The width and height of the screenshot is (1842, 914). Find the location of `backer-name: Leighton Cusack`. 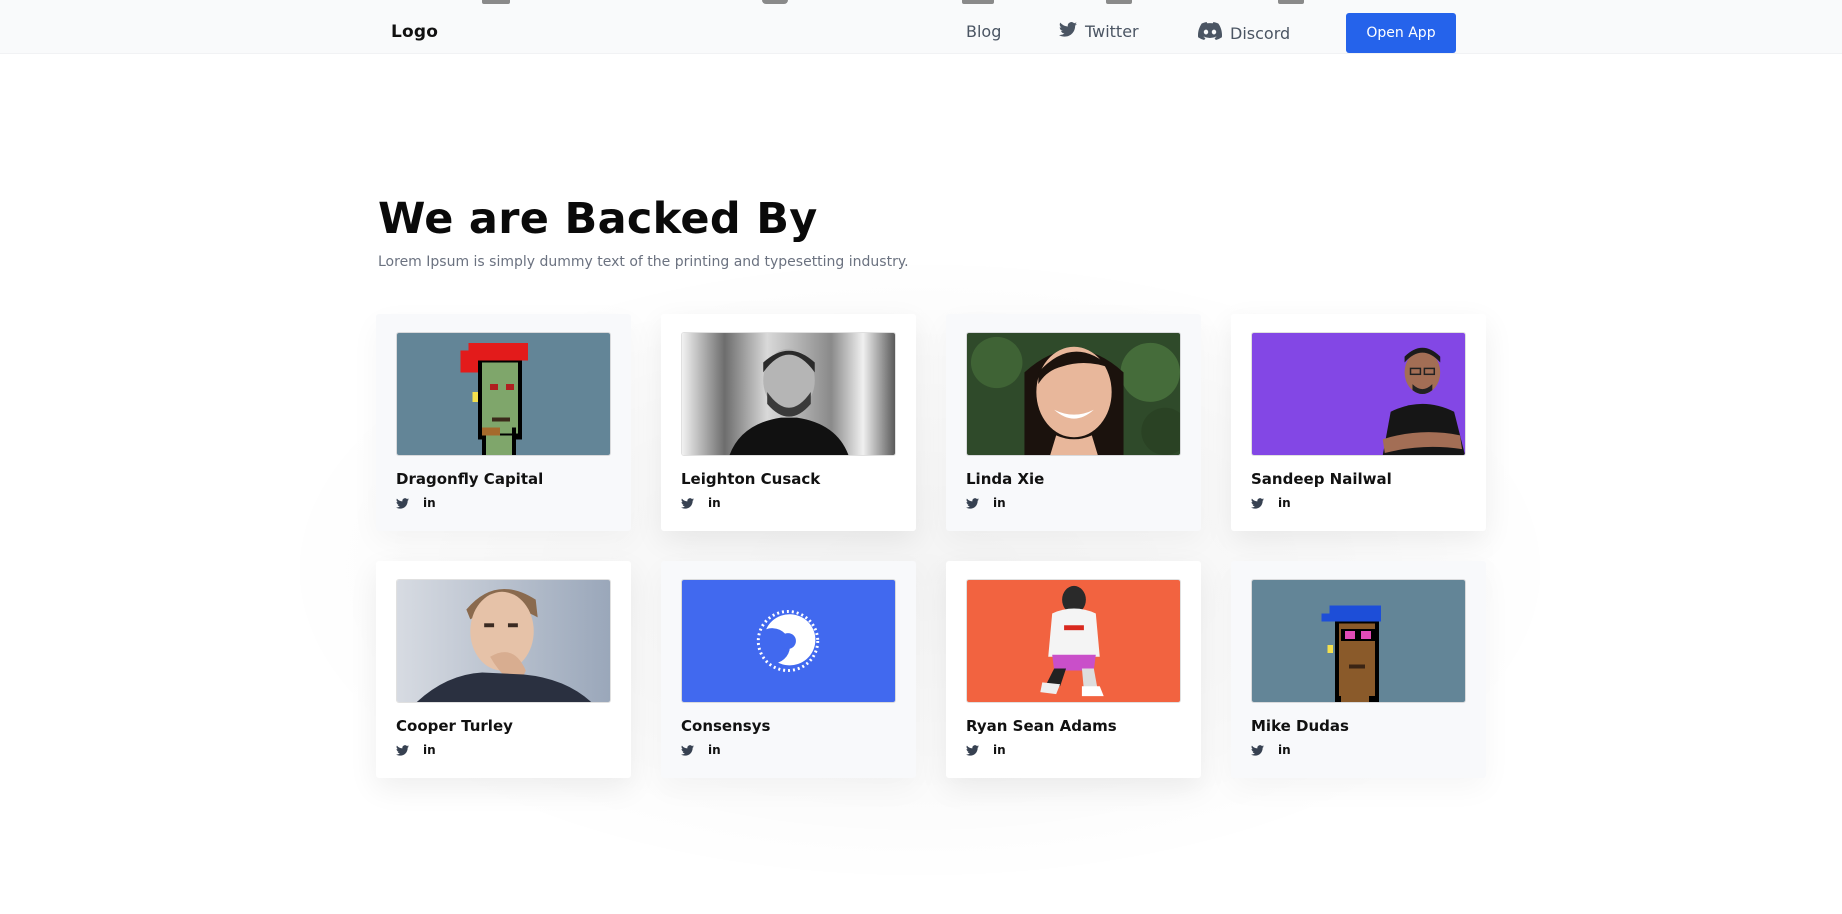

backer-name: Leighton Cusack is located at coordinates (751, 479).